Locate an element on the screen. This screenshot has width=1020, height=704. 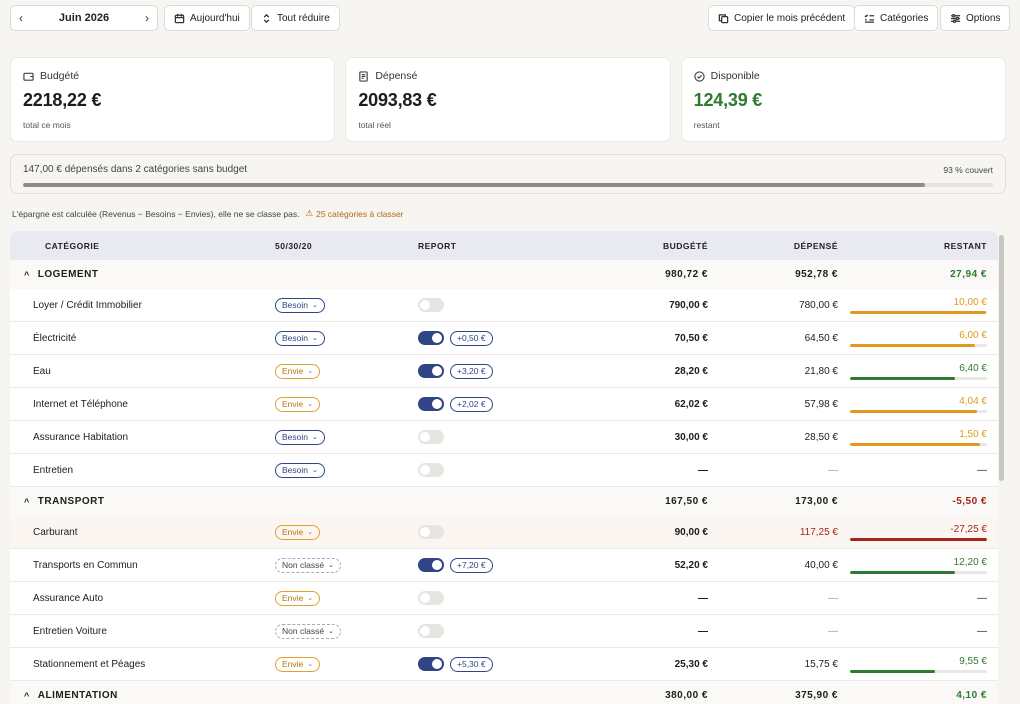
budget-value: 62,02 € is located at coordinates (691, 404).